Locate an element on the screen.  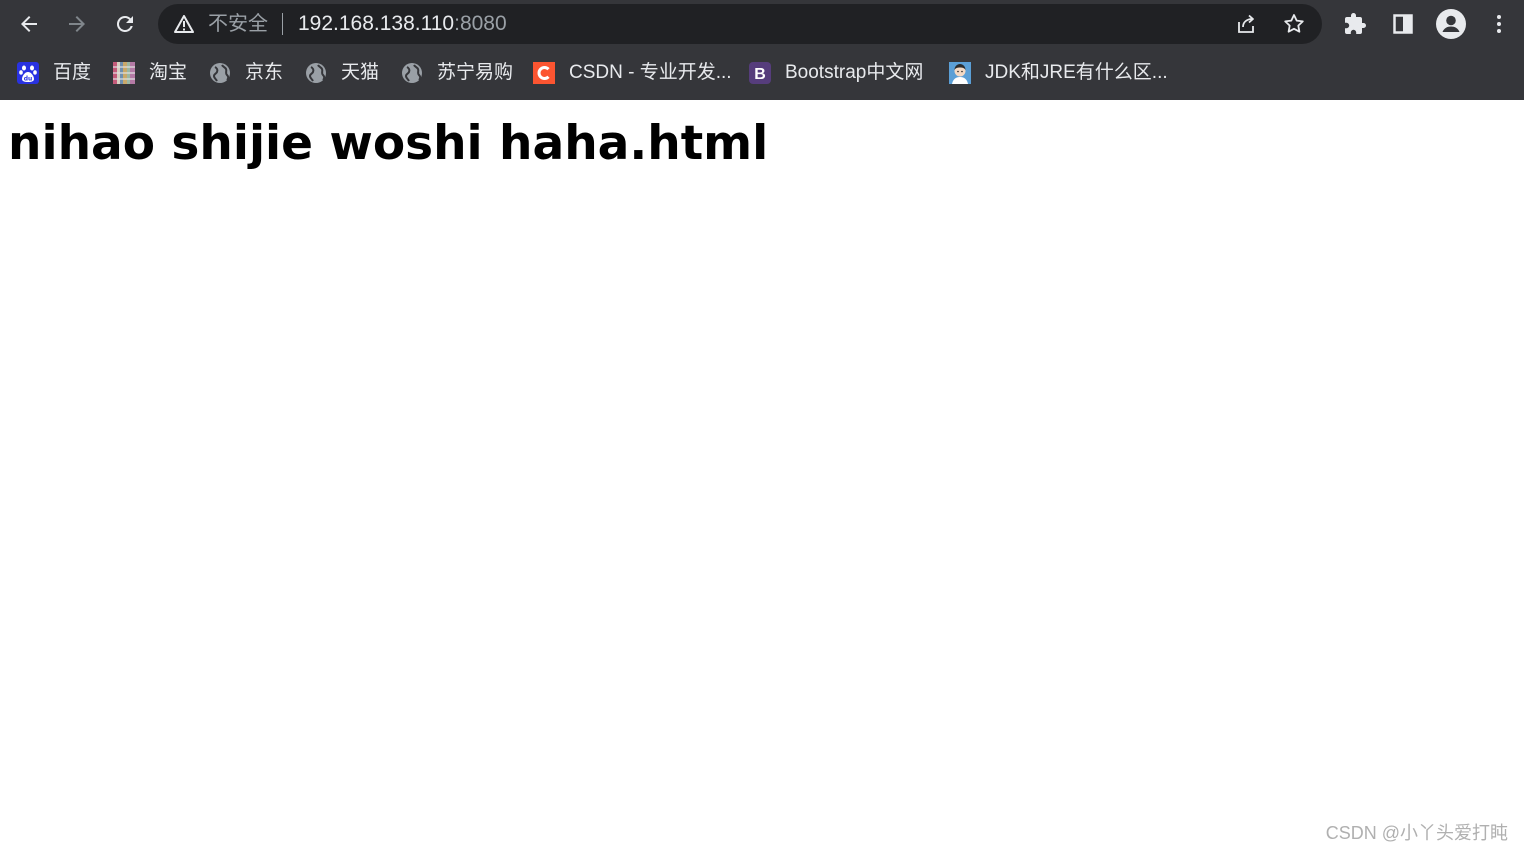
back-button is located at coordinates (29, 24).